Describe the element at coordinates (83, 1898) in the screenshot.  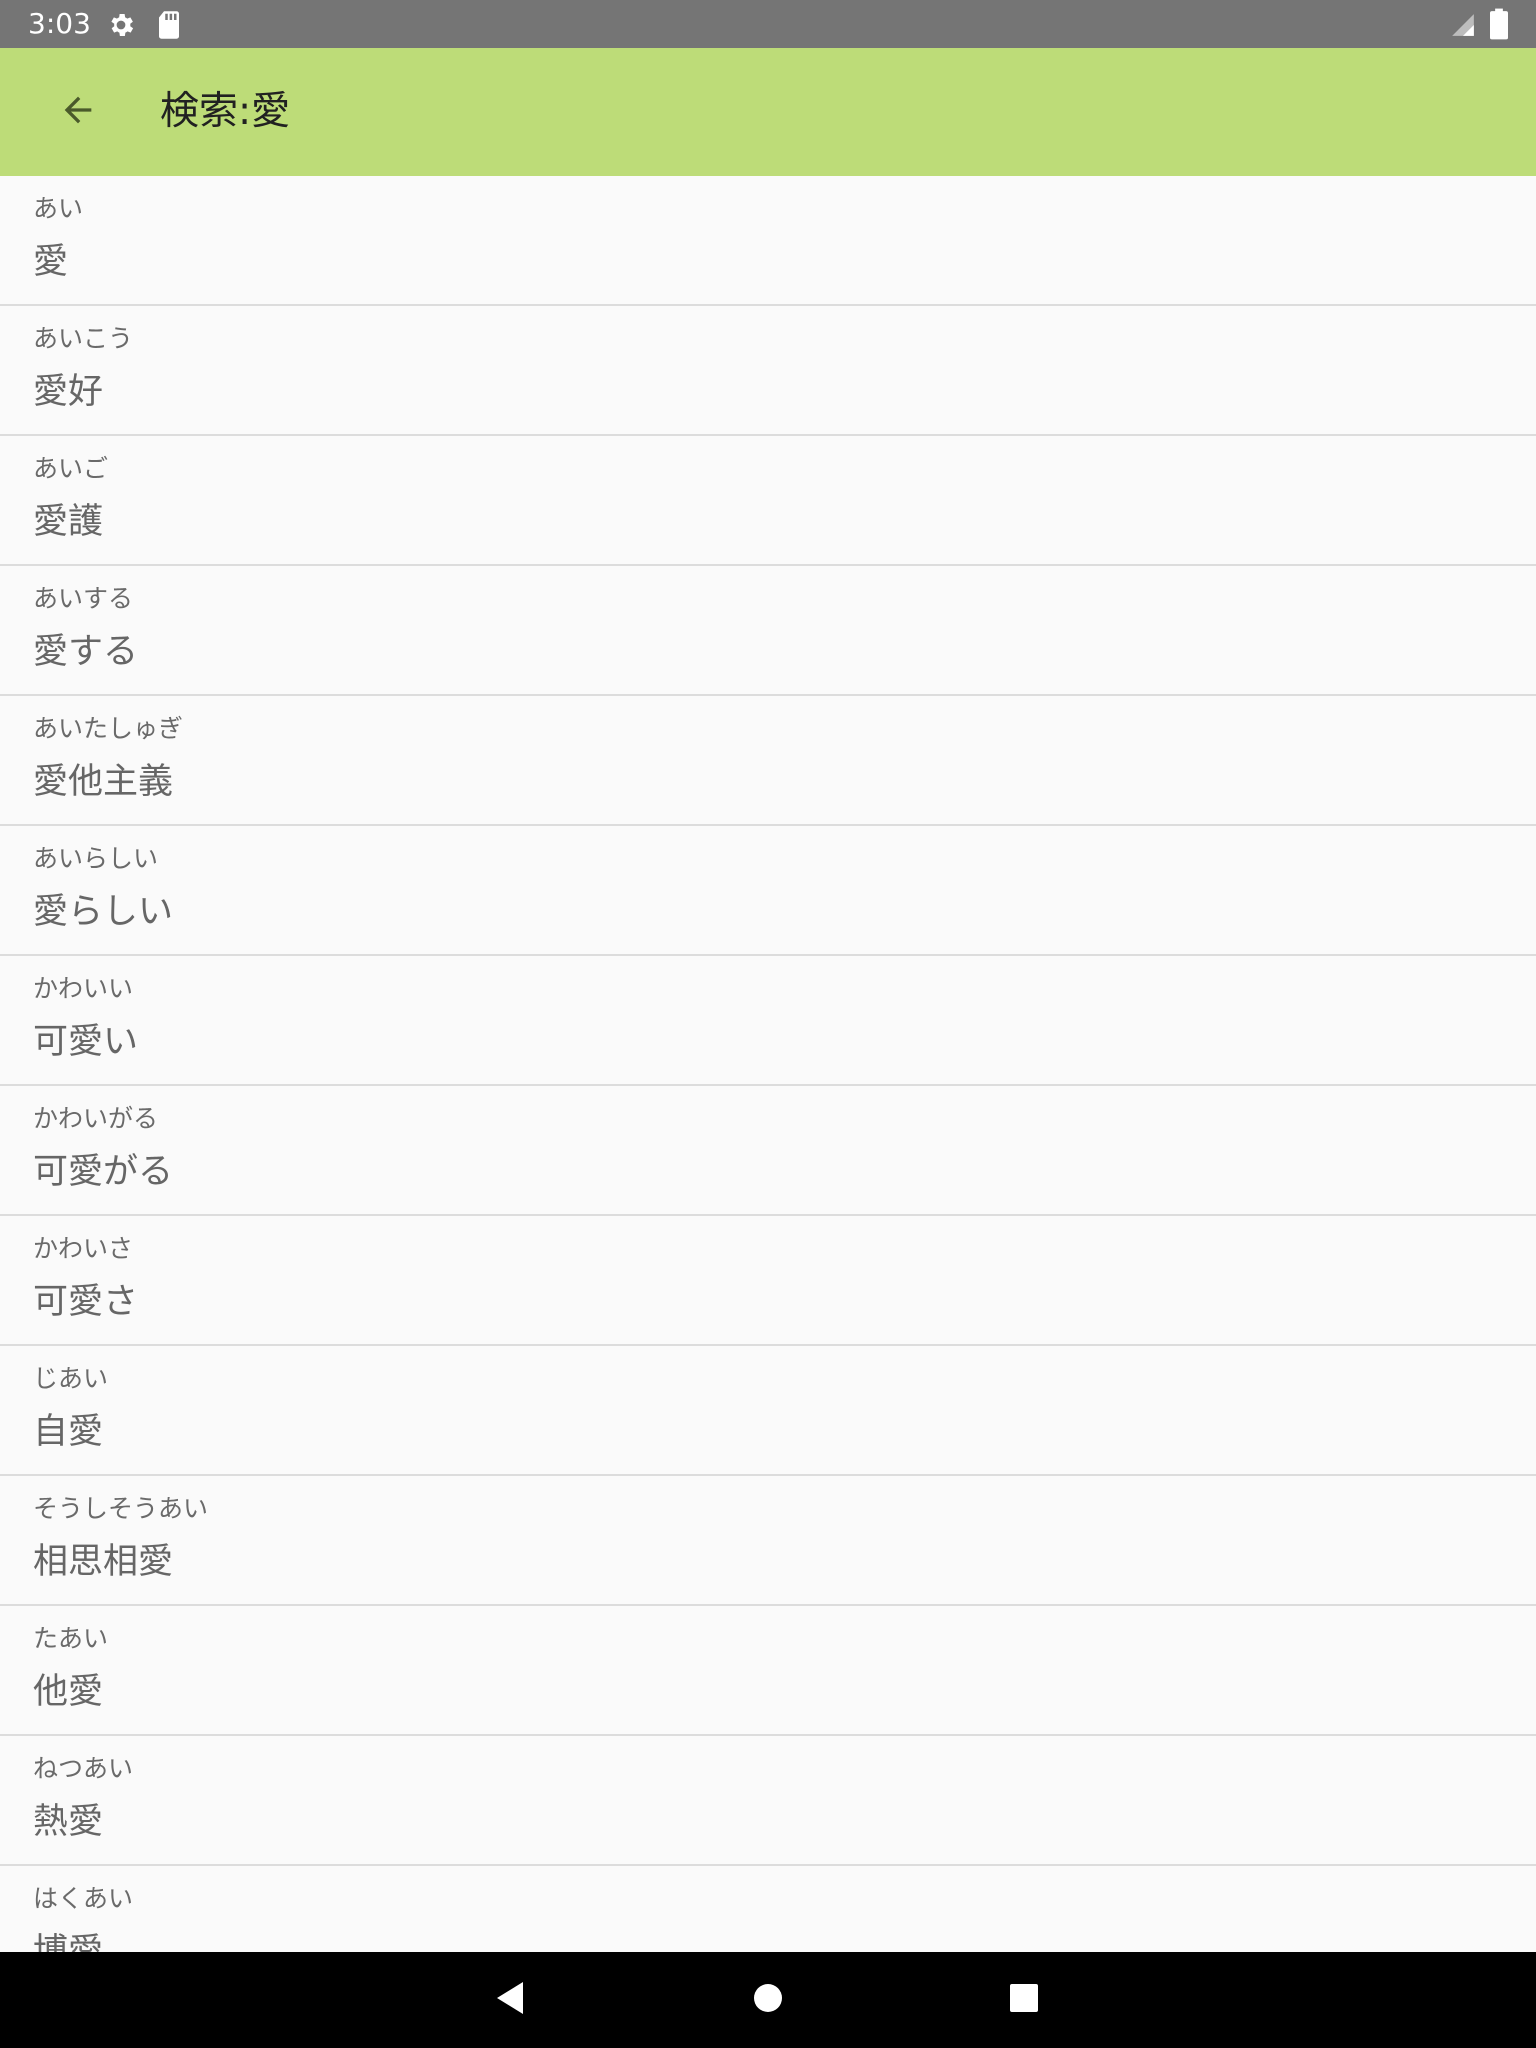
I see `reading-text: はくあい` at that location.